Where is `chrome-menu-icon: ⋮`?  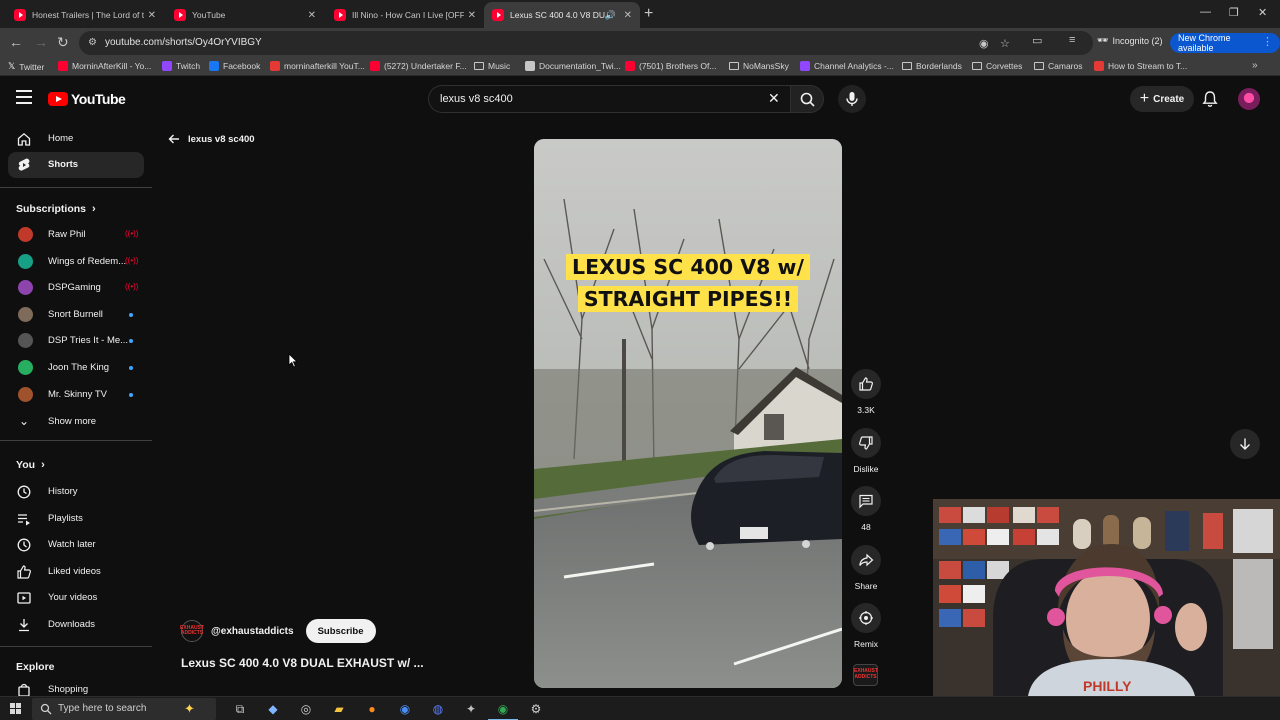 chrome-menu-icon: ⋮ is located at coordinates (1267, 41).